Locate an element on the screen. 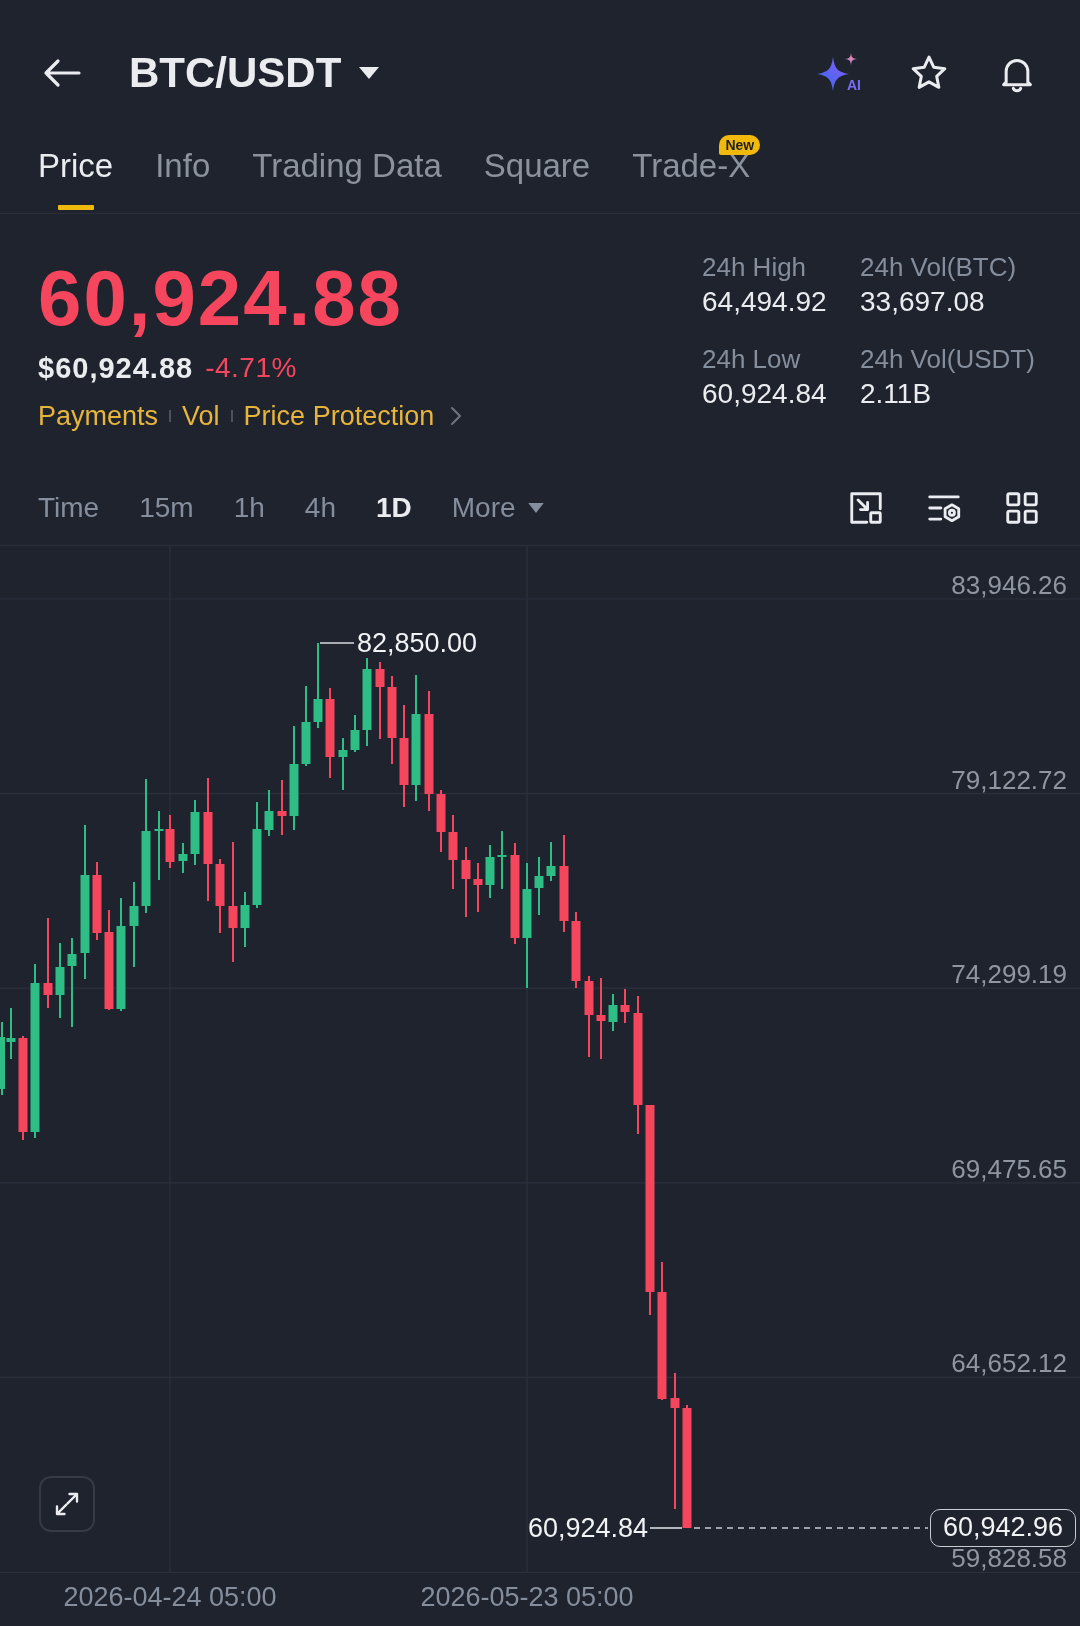 This screenshot has width=1080, height=1626. tab: Trading Data is located at coordinates (347, 179).